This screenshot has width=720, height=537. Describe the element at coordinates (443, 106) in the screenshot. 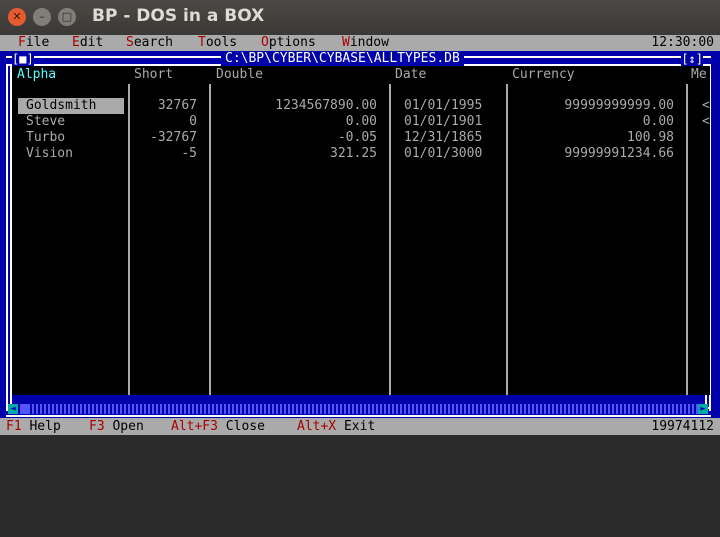

I see `cell-date: 01/01/1995` at that location.